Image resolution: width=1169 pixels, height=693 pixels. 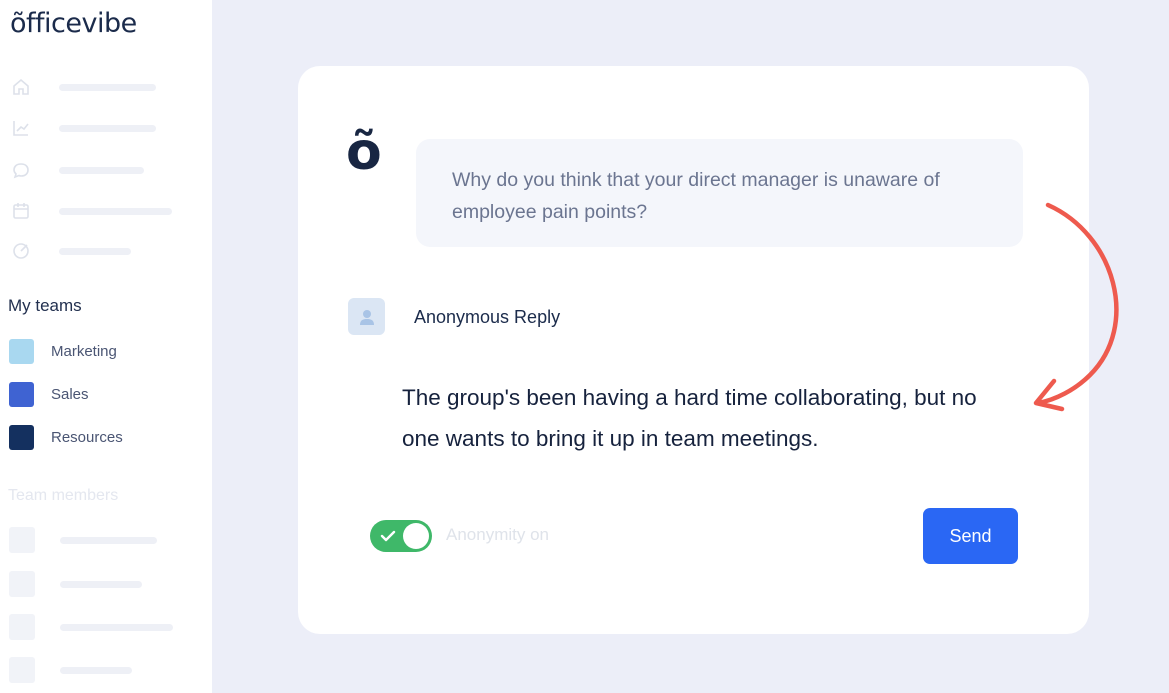 I want to click on nav-item-conversations, so click(x=105, y=170).